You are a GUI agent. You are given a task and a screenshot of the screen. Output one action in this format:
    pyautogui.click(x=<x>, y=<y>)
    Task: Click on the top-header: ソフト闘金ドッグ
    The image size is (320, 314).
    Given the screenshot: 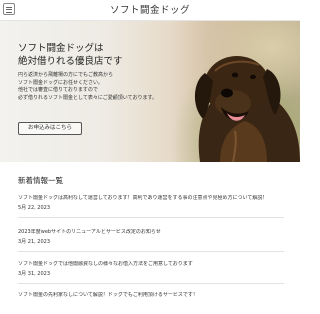 What is the action you would take?
    pyautogui.click(x=150, y=10)
    